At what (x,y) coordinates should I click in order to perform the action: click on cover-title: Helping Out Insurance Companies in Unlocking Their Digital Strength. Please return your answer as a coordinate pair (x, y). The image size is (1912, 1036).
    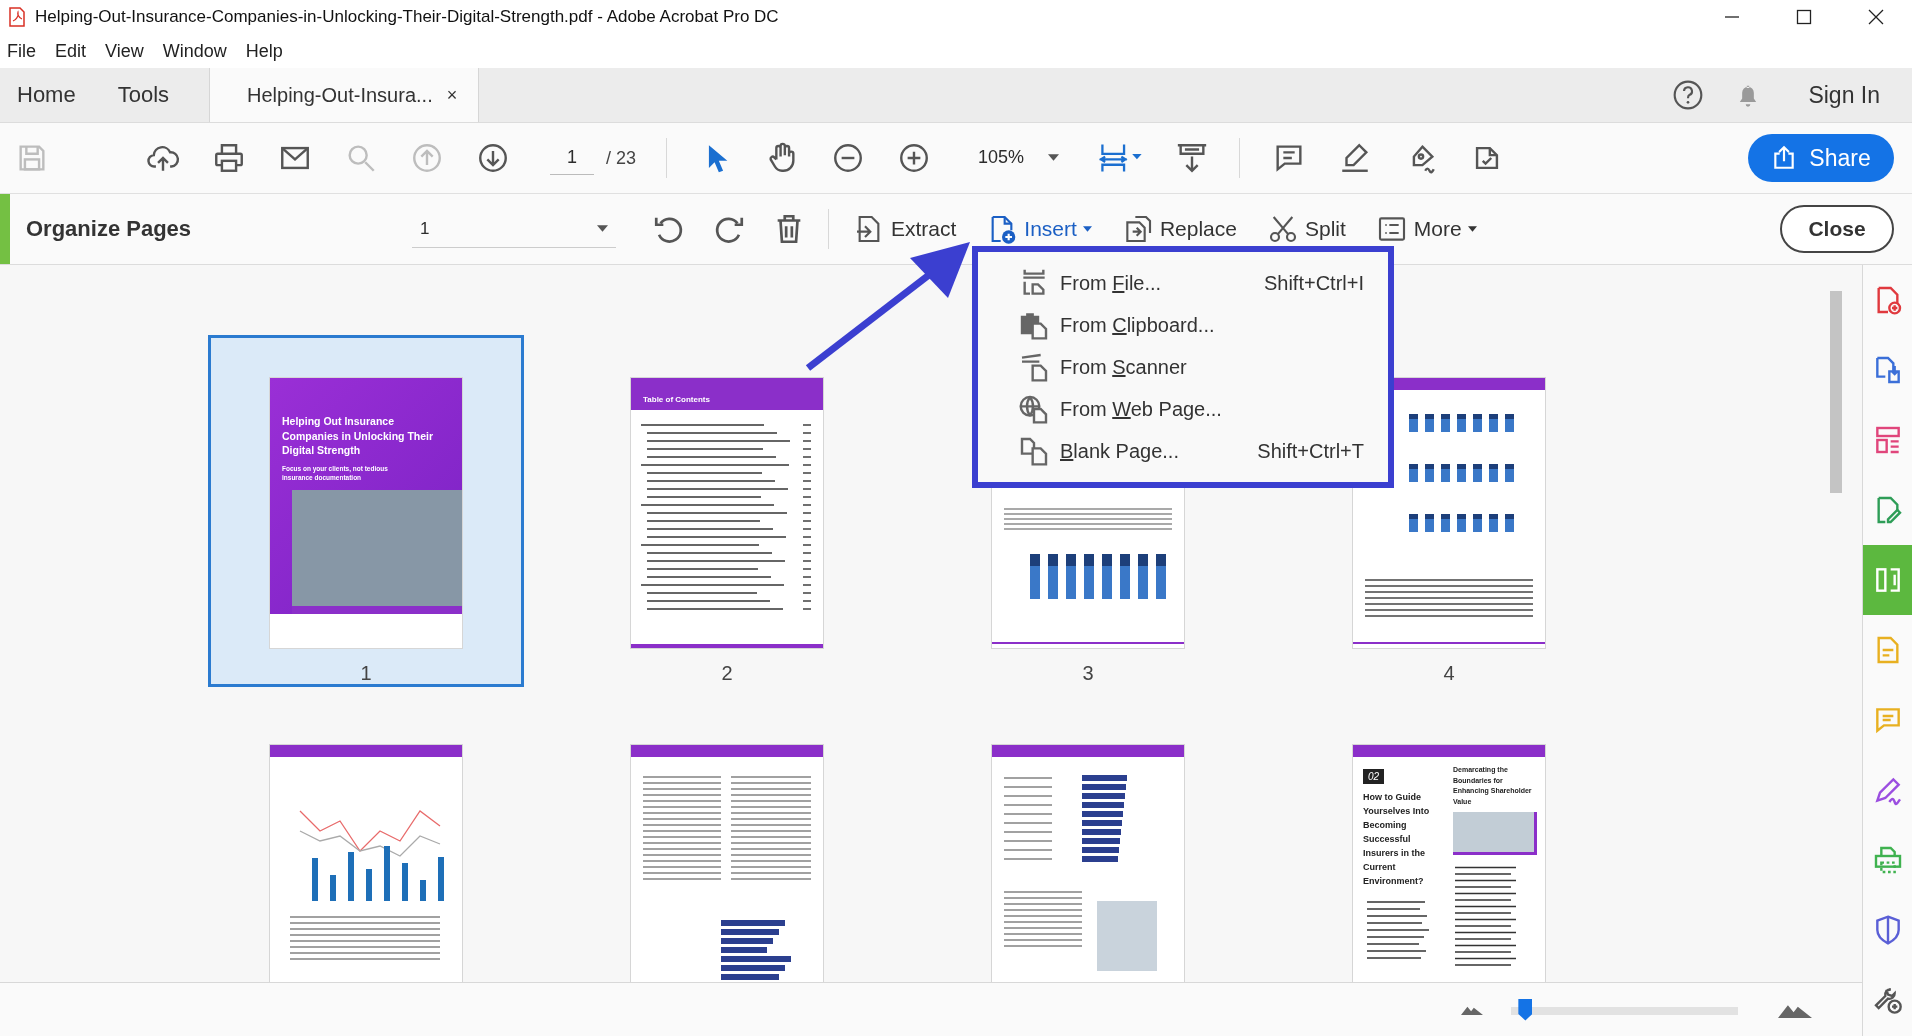
    Looking at the image, I should click on (358, 436).